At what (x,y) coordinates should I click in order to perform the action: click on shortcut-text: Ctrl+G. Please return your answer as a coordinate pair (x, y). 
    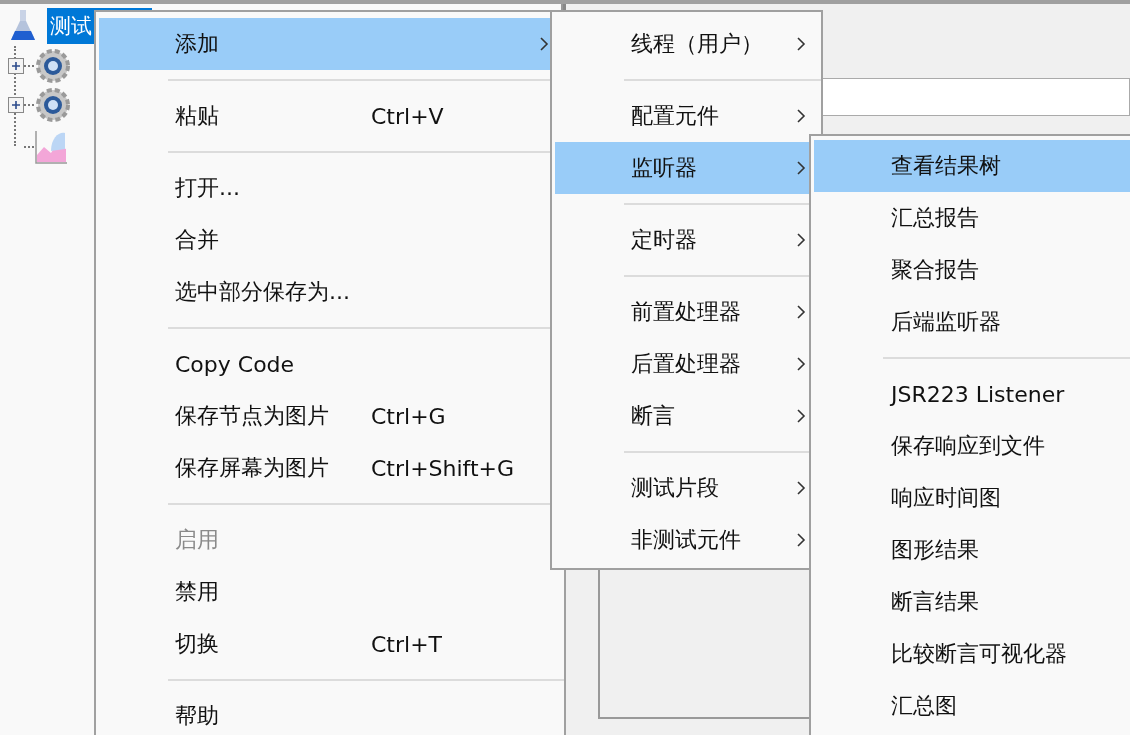
    Looking at the image, I should click on (408, 416).